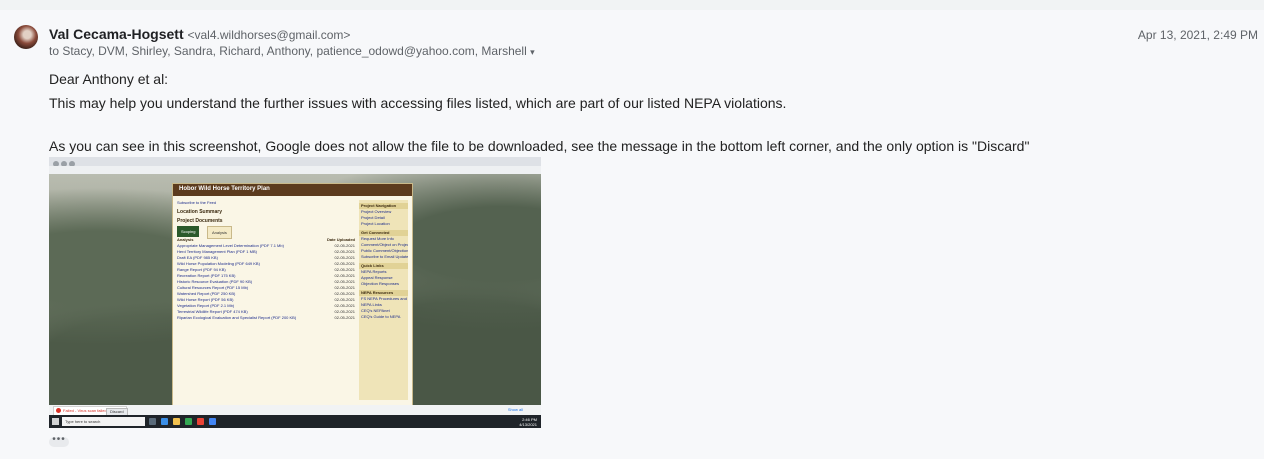 This screenshot has height=459, width=1264. I want to click on doc-row-name: Draft EA (PDF 985 KB), so click(197, 257).